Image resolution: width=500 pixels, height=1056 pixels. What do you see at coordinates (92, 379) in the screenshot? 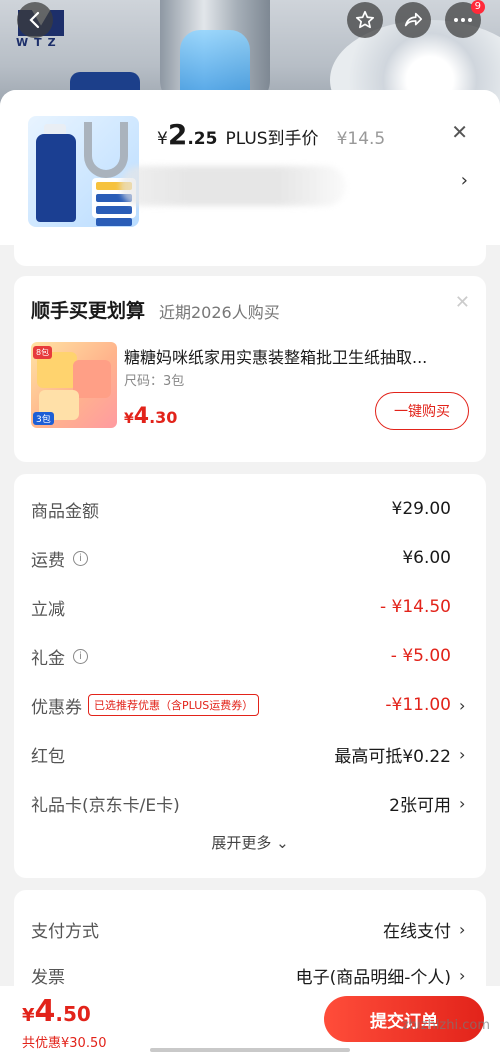
I see `tissue-pack` at bounding box center [92, 379].